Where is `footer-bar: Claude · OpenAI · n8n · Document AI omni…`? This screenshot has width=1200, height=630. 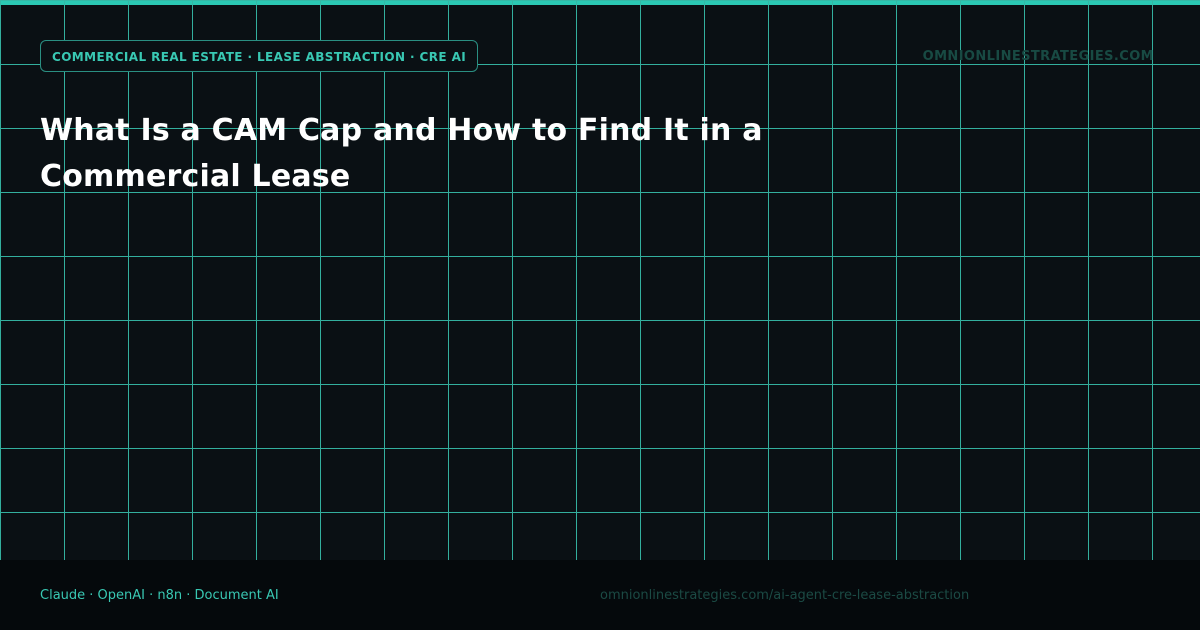 footer-bar: Claude · OpenAI · n8n · Document AI omni… is located at coordinates (600, 595).